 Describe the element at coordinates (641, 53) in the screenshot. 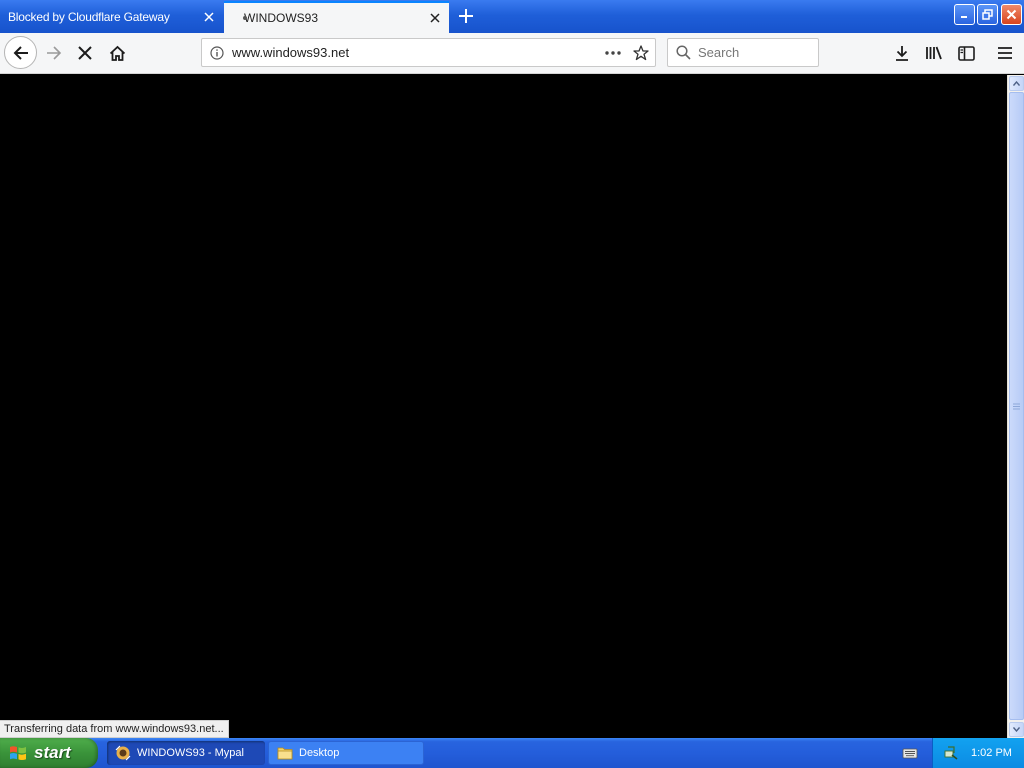

I see `bookmark-star-icon` at that location.